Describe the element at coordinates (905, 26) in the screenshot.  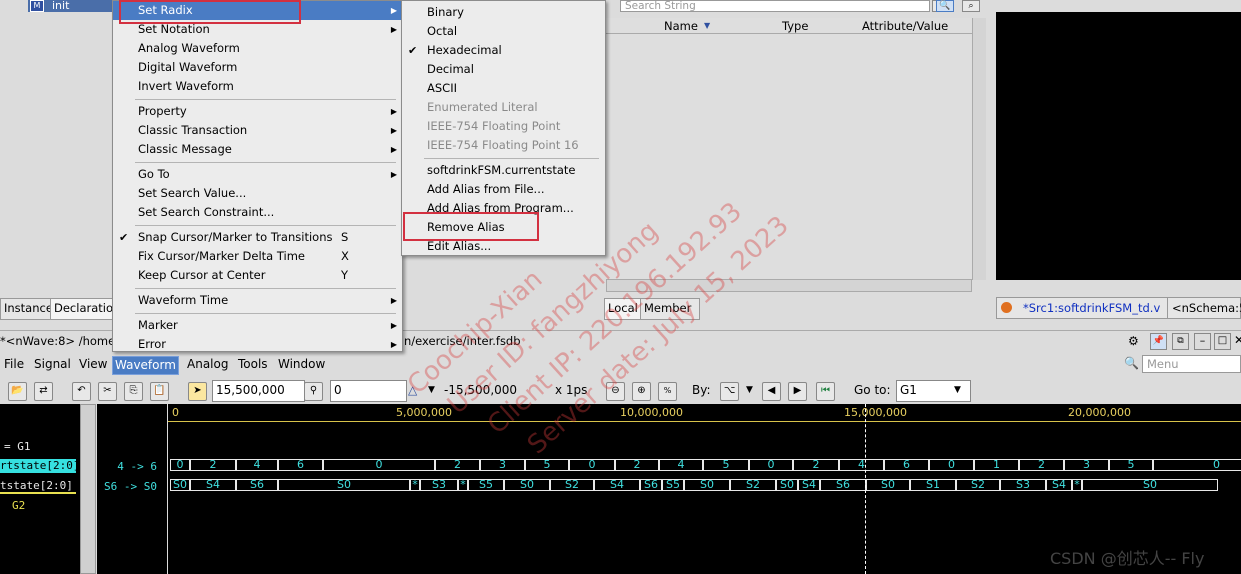
I see `col-attribute: Attribute/Value` at that location.